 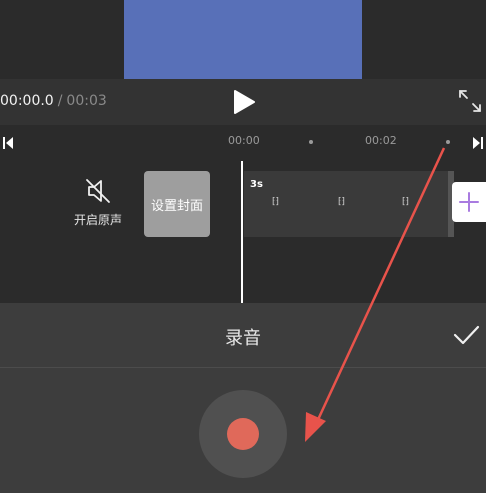 I want to click on set-cover-button: 设置封面, so click(x=177, y=204).